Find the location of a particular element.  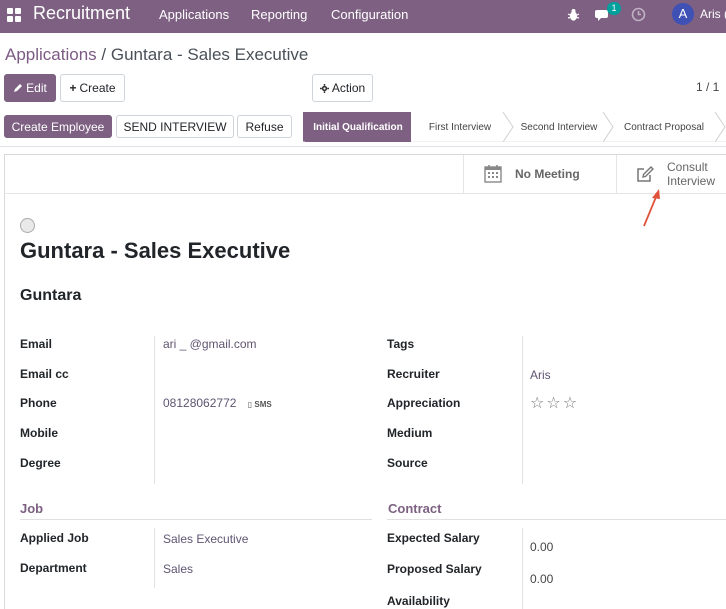

refuse-button: Refuse is located at coordinates (264, 126).